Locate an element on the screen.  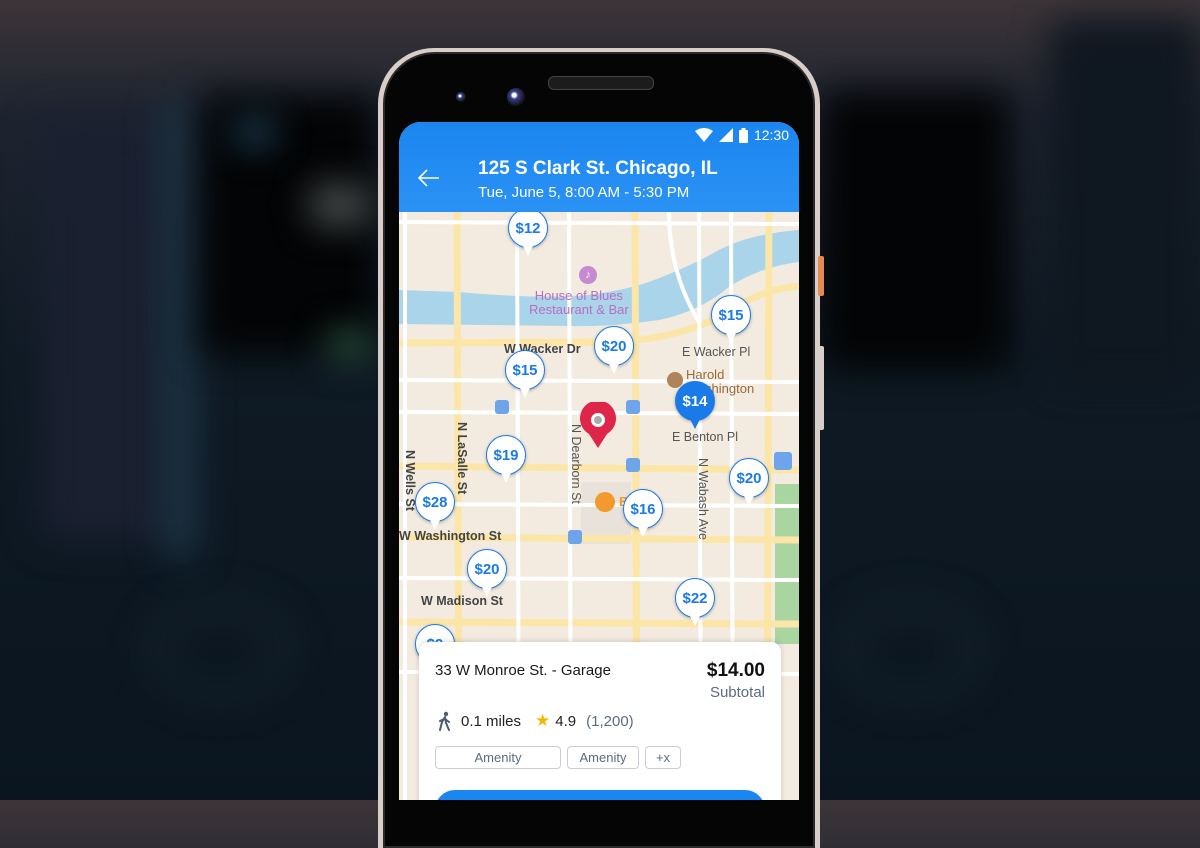
price-value: $14.00 is located at coordinates (735, 670).